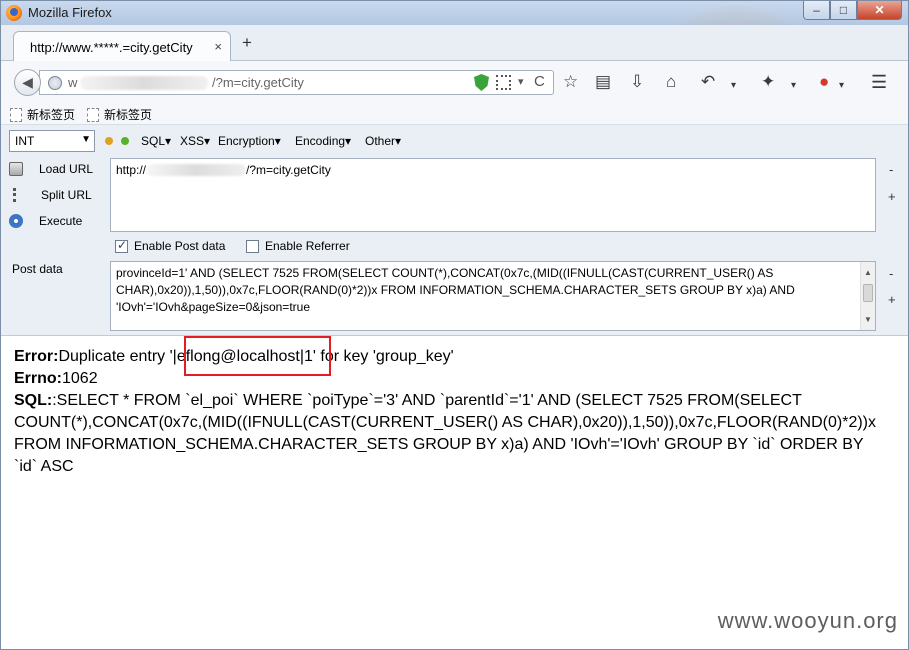 The width and height of the screenshot is (909, 650). I want to click on enable-post-checkbox: Enable Post data, so click(170, 245).